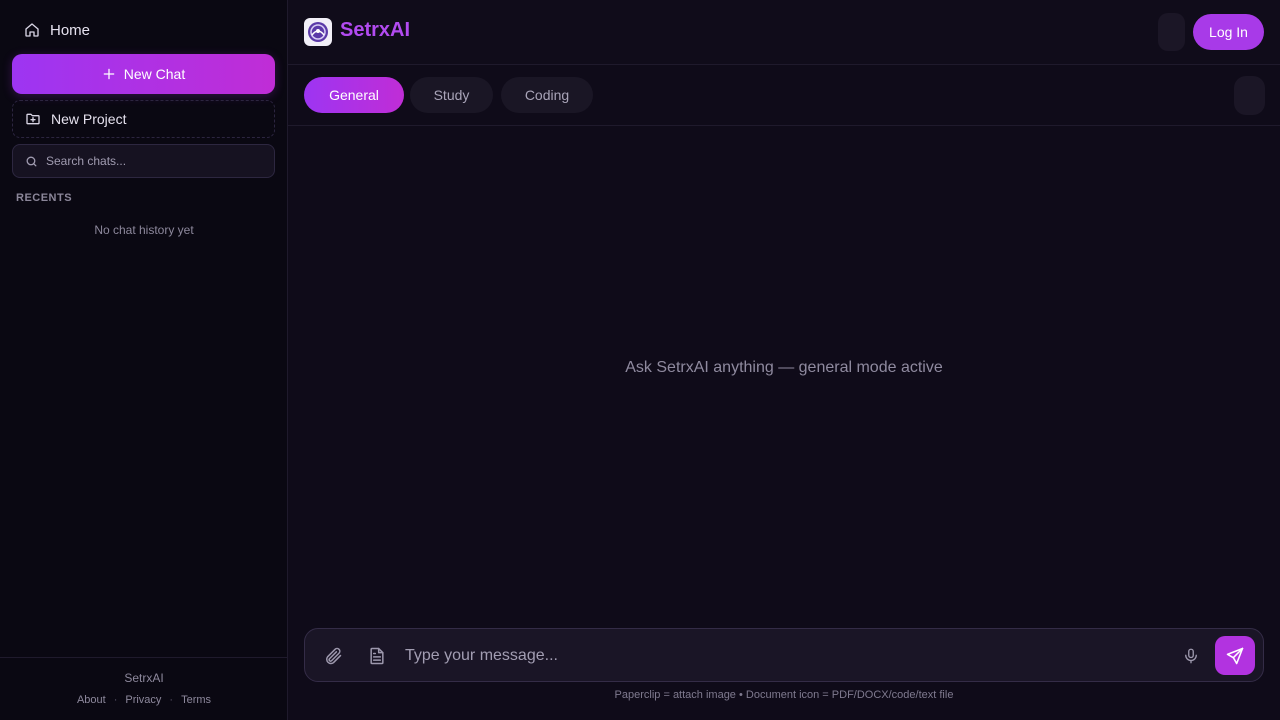 The width and height of the screenshot is (1280, 720). I want to click on search-chats-input, so click(151, 161).